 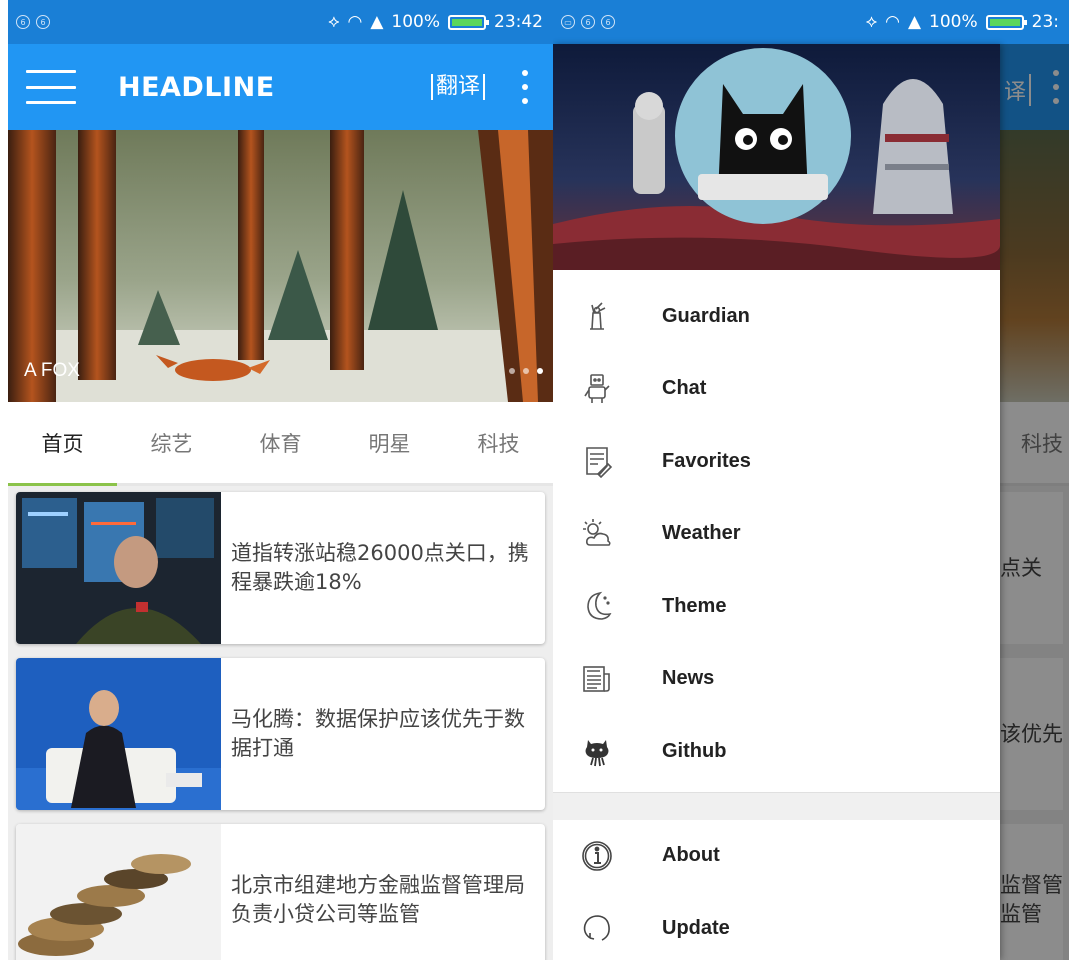 I want to click on status-bar: 66 ⟡ ◠ ▲ 100% 23:42, so click(x=280, y=22).